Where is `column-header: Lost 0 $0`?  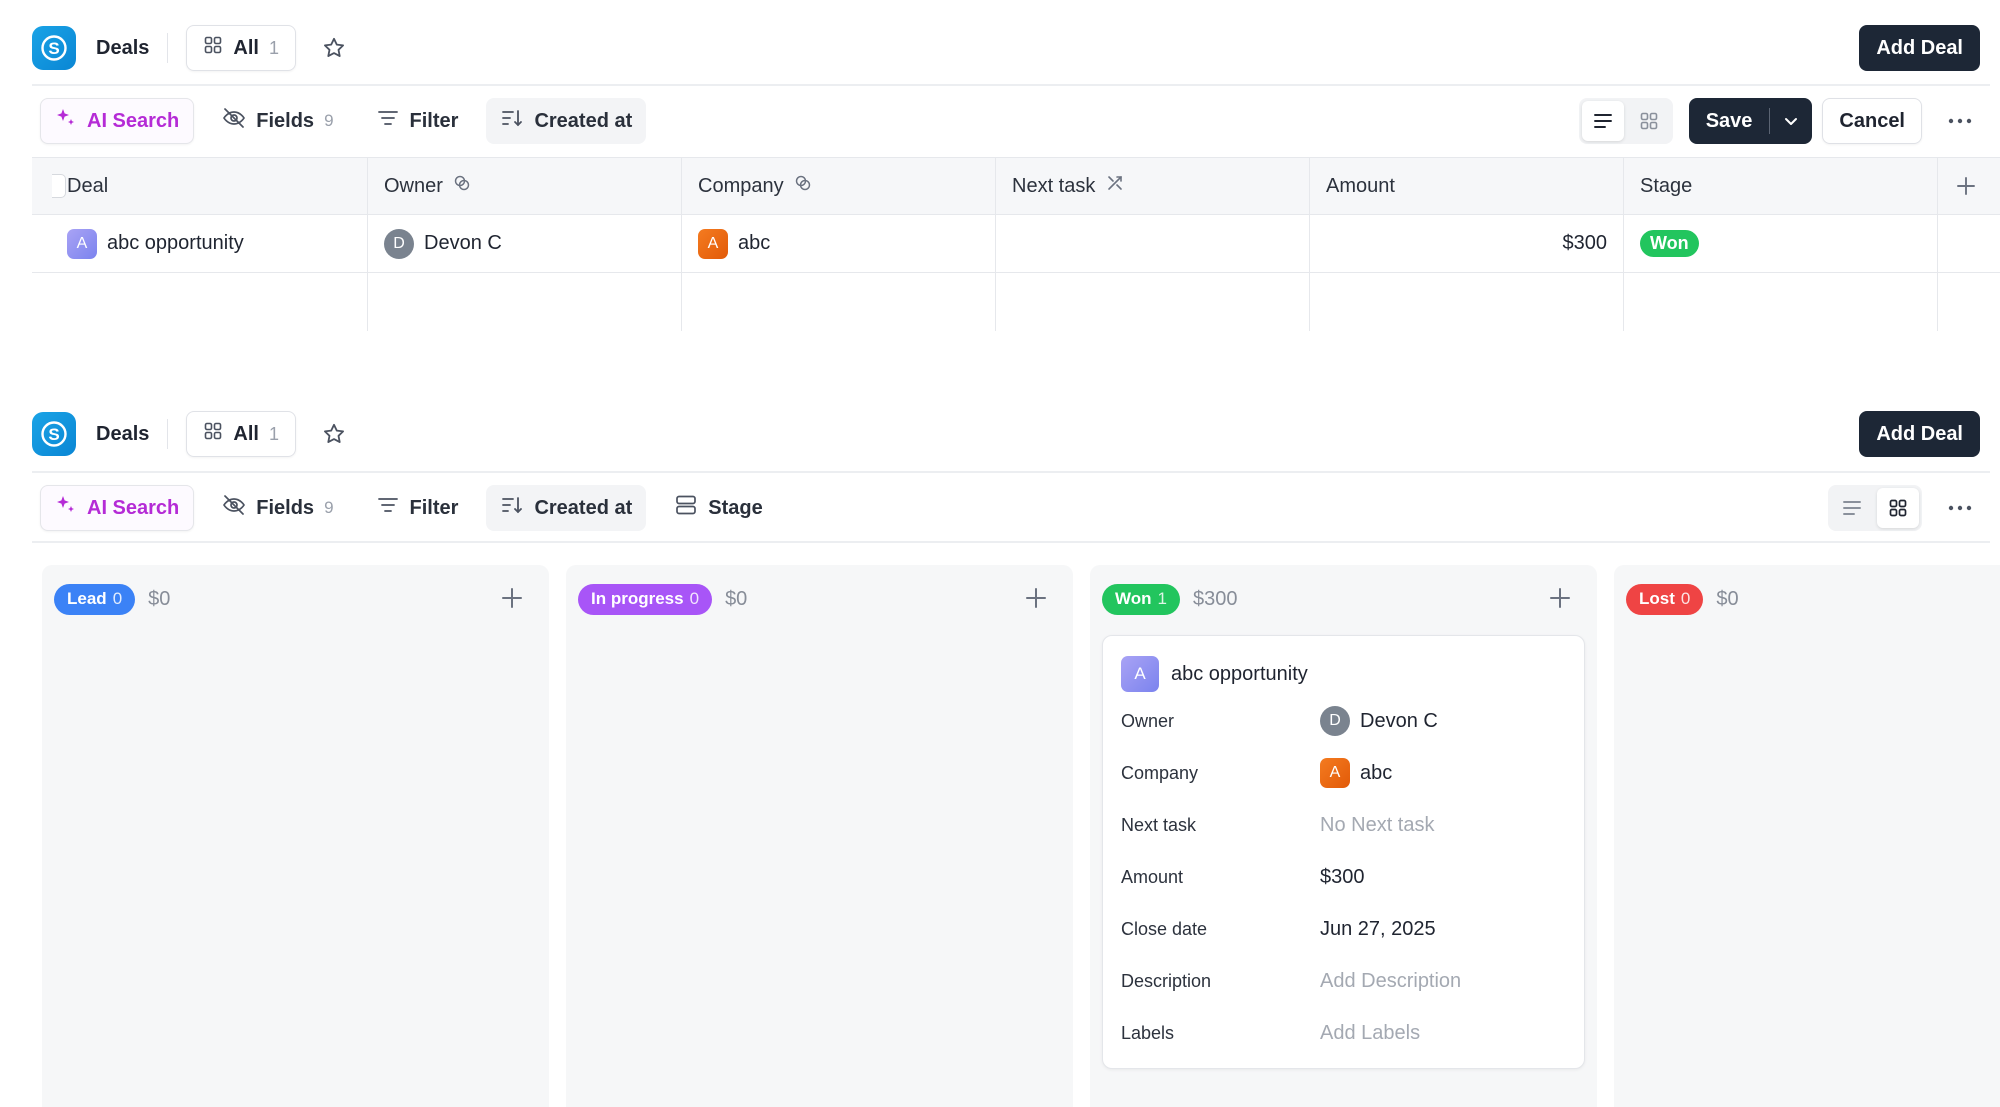 column-header: Lost 0 $0 is located at coordinates (1803, 599).